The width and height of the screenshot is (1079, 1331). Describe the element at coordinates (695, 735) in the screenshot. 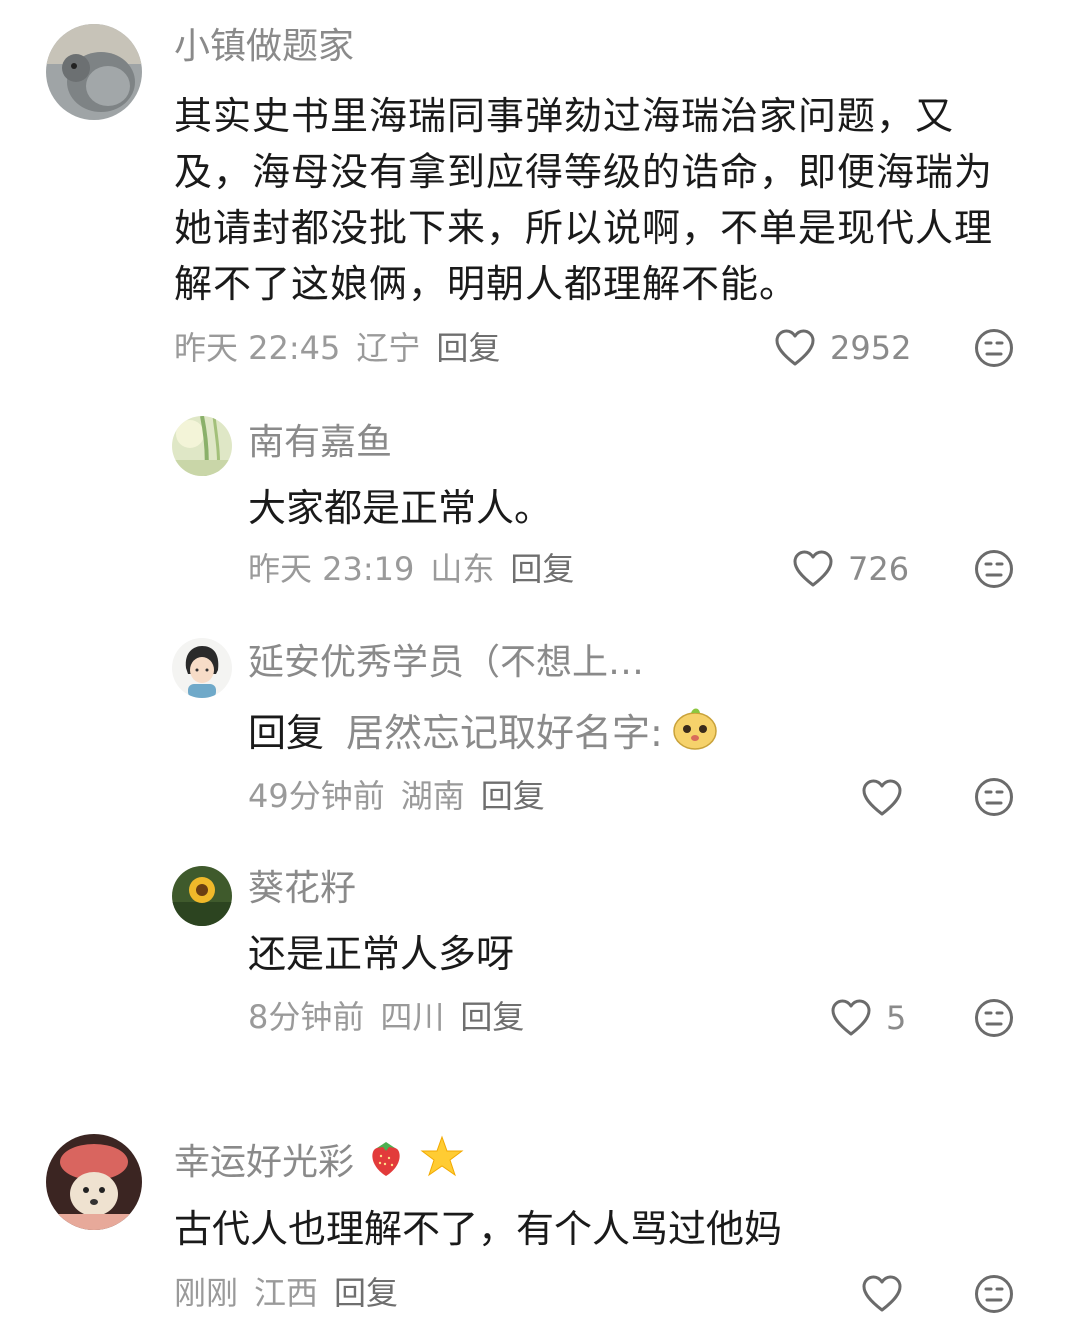

I see `cute-face-emoji` at that location.